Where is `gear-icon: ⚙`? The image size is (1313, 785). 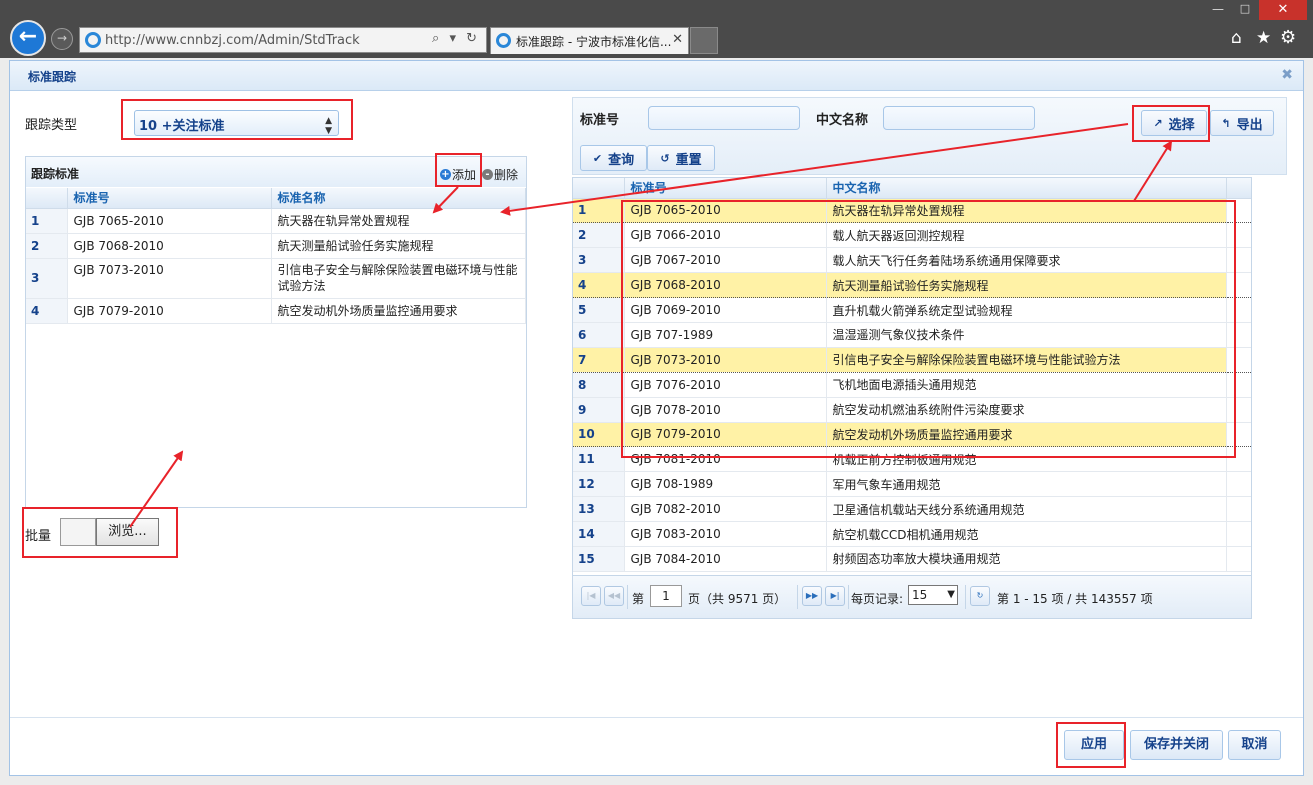
gear-icon: ⚙ is located at coordinates (1288, 37).